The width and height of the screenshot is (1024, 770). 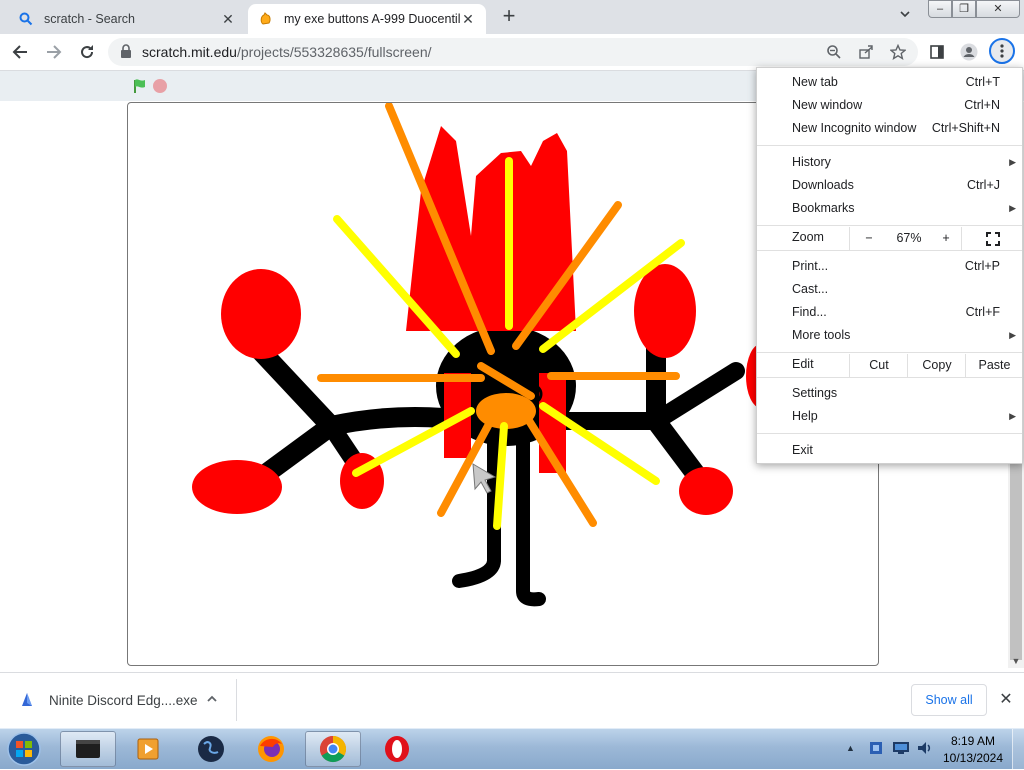 What do you see at coordinates (973, 758) in the screenshot?
I see `clock-date: 10/13/2024` at bounding box center [973, 758].